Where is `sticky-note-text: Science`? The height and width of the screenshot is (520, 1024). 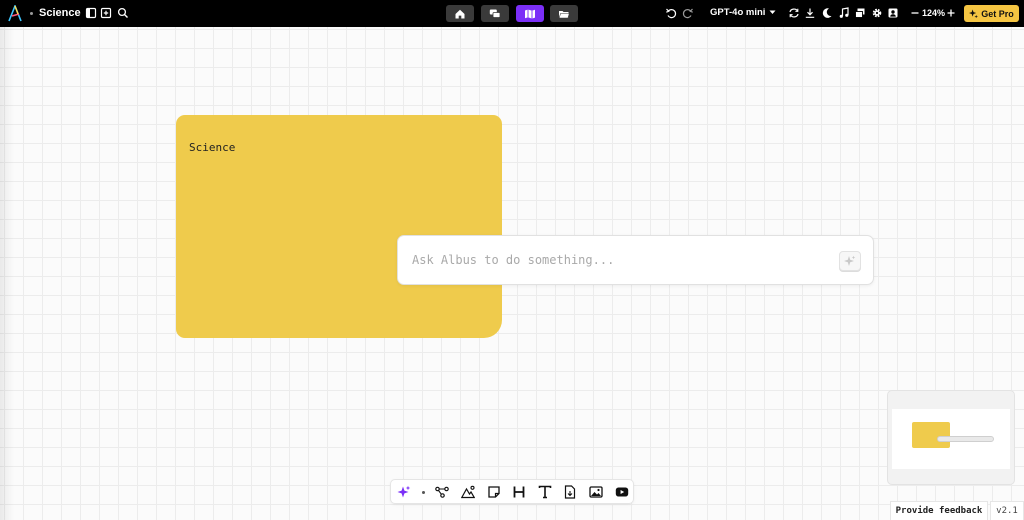
sticky-note-text: Science is located at coordinates (212, 147).